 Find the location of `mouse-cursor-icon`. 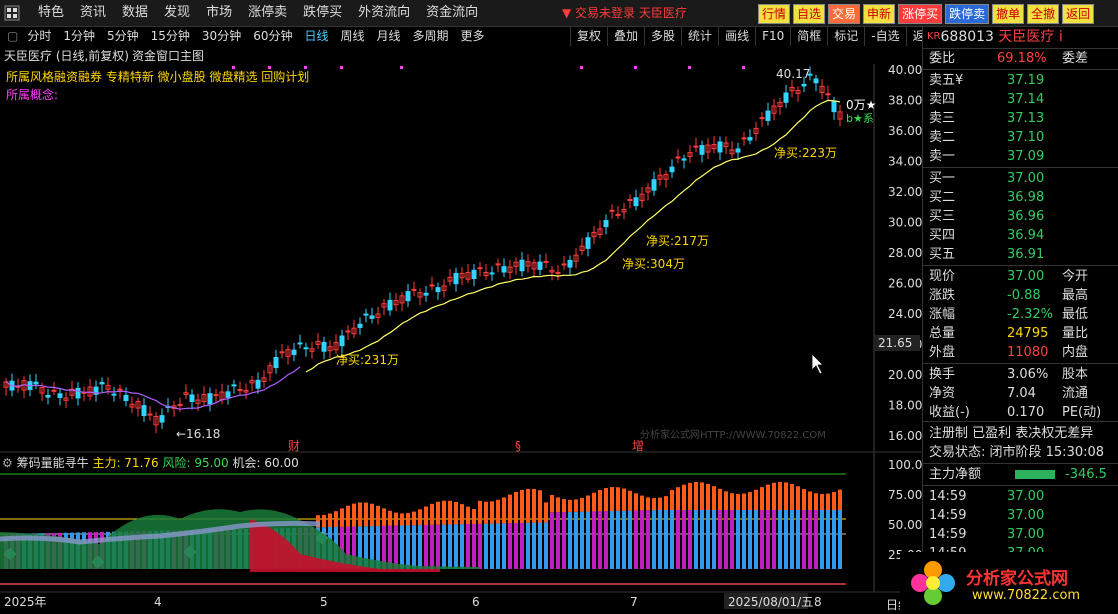

mouse-cursor-icon is located at coordinates (817, 364).